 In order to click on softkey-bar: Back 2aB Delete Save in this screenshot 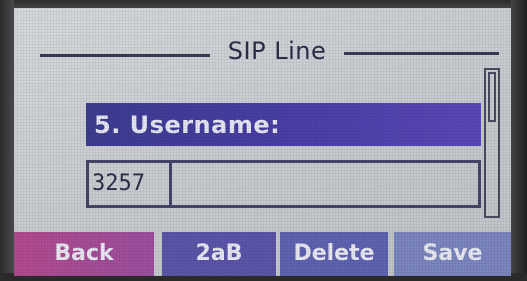, I will do `click(262, 254)`.